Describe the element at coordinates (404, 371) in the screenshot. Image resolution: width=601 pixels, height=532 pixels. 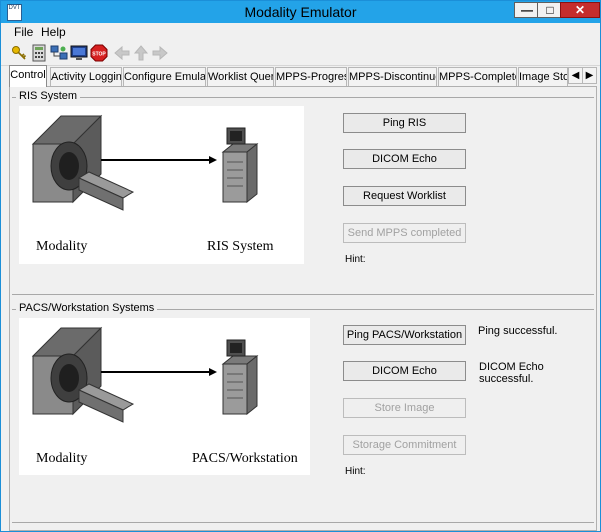
I see `pacs-dicom-echo-button: DICOM Echo` at that location.